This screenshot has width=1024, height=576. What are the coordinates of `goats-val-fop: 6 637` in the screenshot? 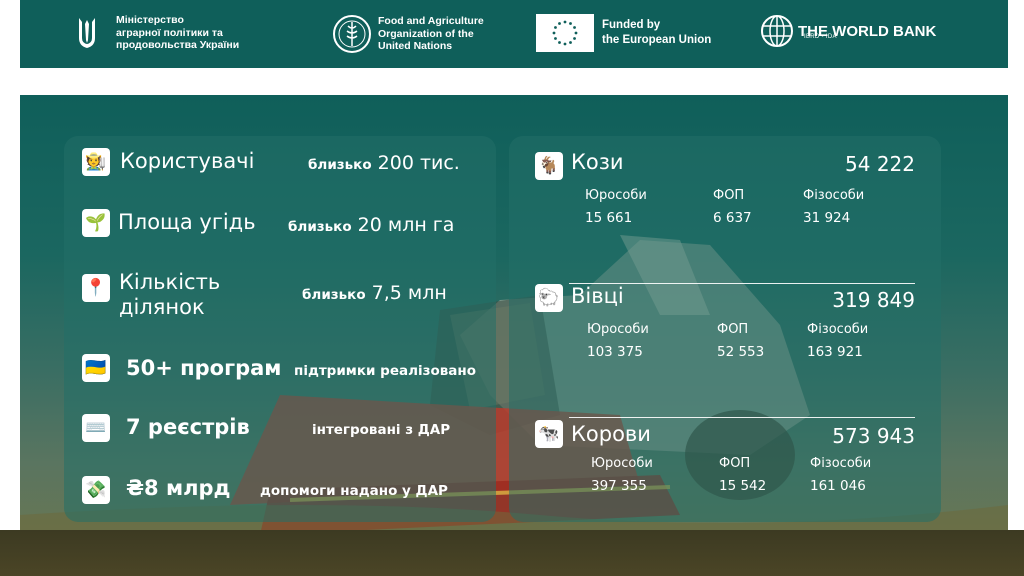 It's located at (732, 218).